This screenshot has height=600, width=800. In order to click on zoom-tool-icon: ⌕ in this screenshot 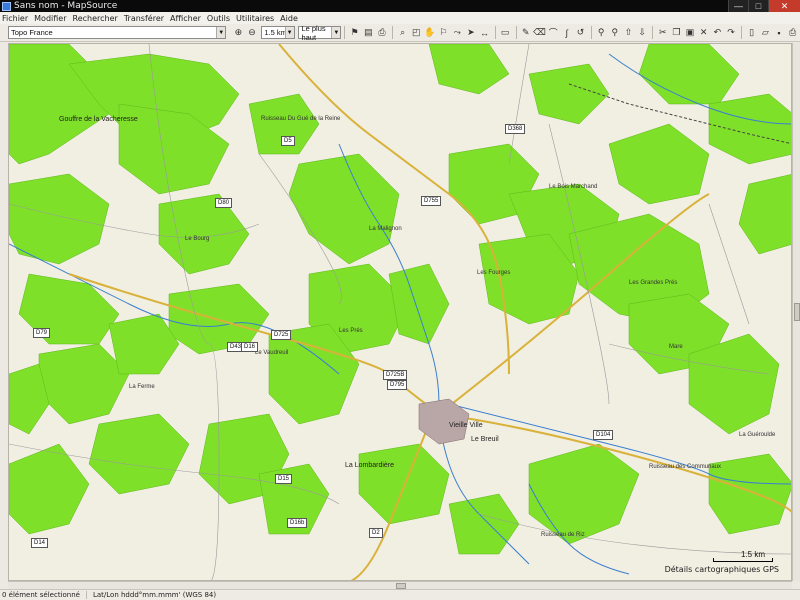, I will do `click(402, 32)`.